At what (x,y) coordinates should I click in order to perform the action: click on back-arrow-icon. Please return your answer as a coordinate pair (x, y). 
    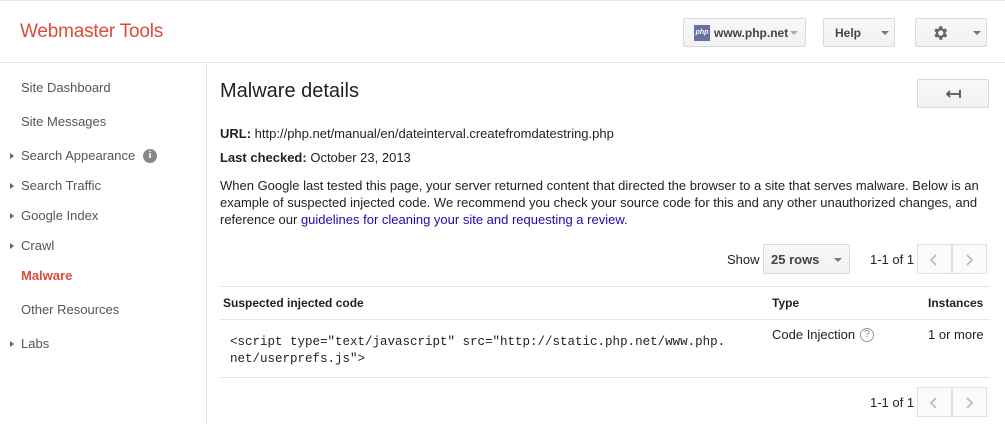
    Looking at the image, I should click on (953, 94).